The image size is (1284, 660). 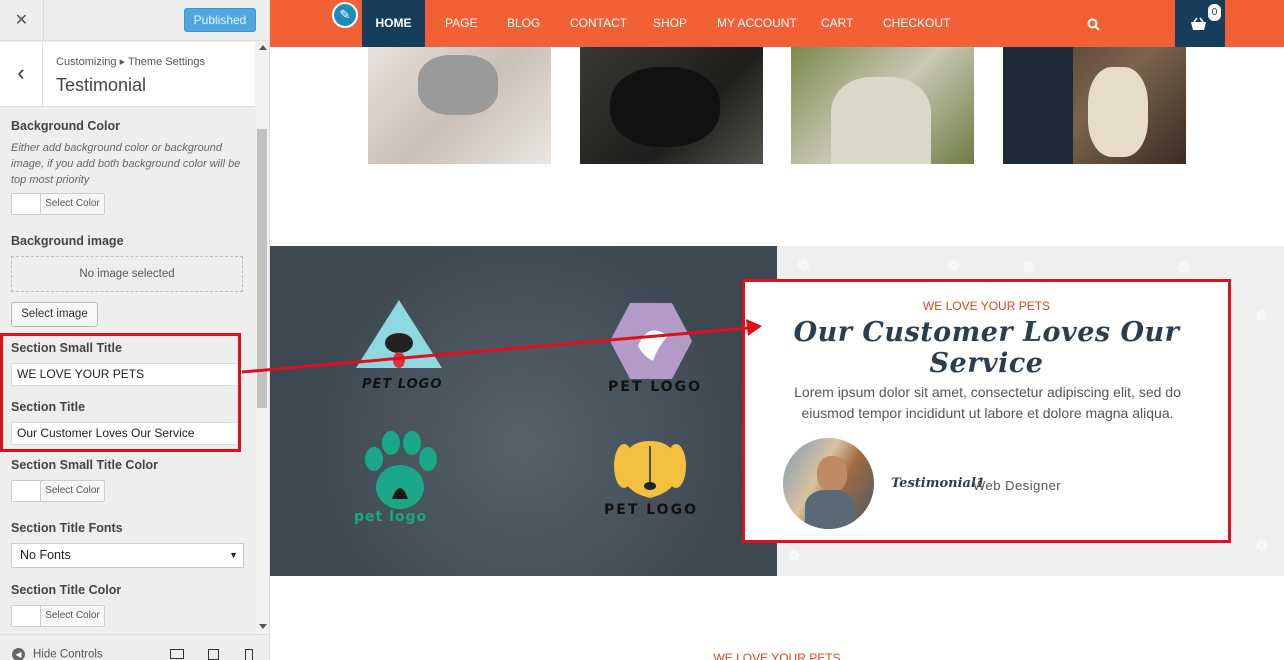 What do you see at coordinates (671, 105) in the screenshot?
I see `gallery-photo-dogs` at bounding box center [671, 105].